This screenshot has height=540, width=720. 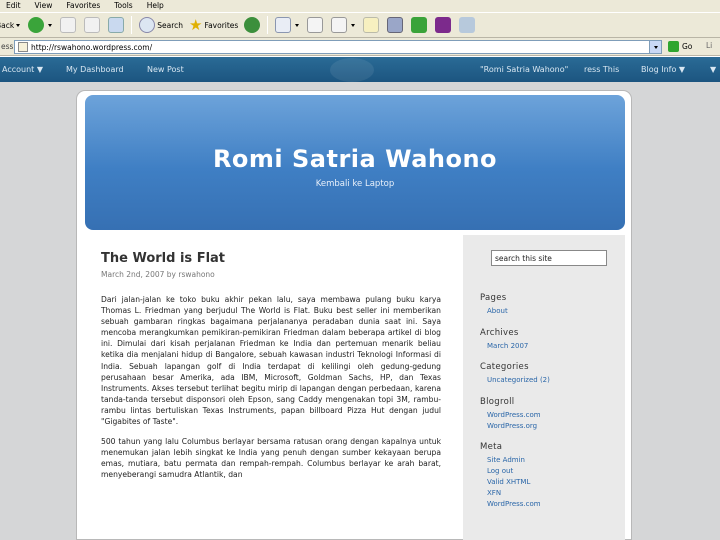 I want to click on blog-title: Romi Satria Wahono, so click(x=355, y=159).